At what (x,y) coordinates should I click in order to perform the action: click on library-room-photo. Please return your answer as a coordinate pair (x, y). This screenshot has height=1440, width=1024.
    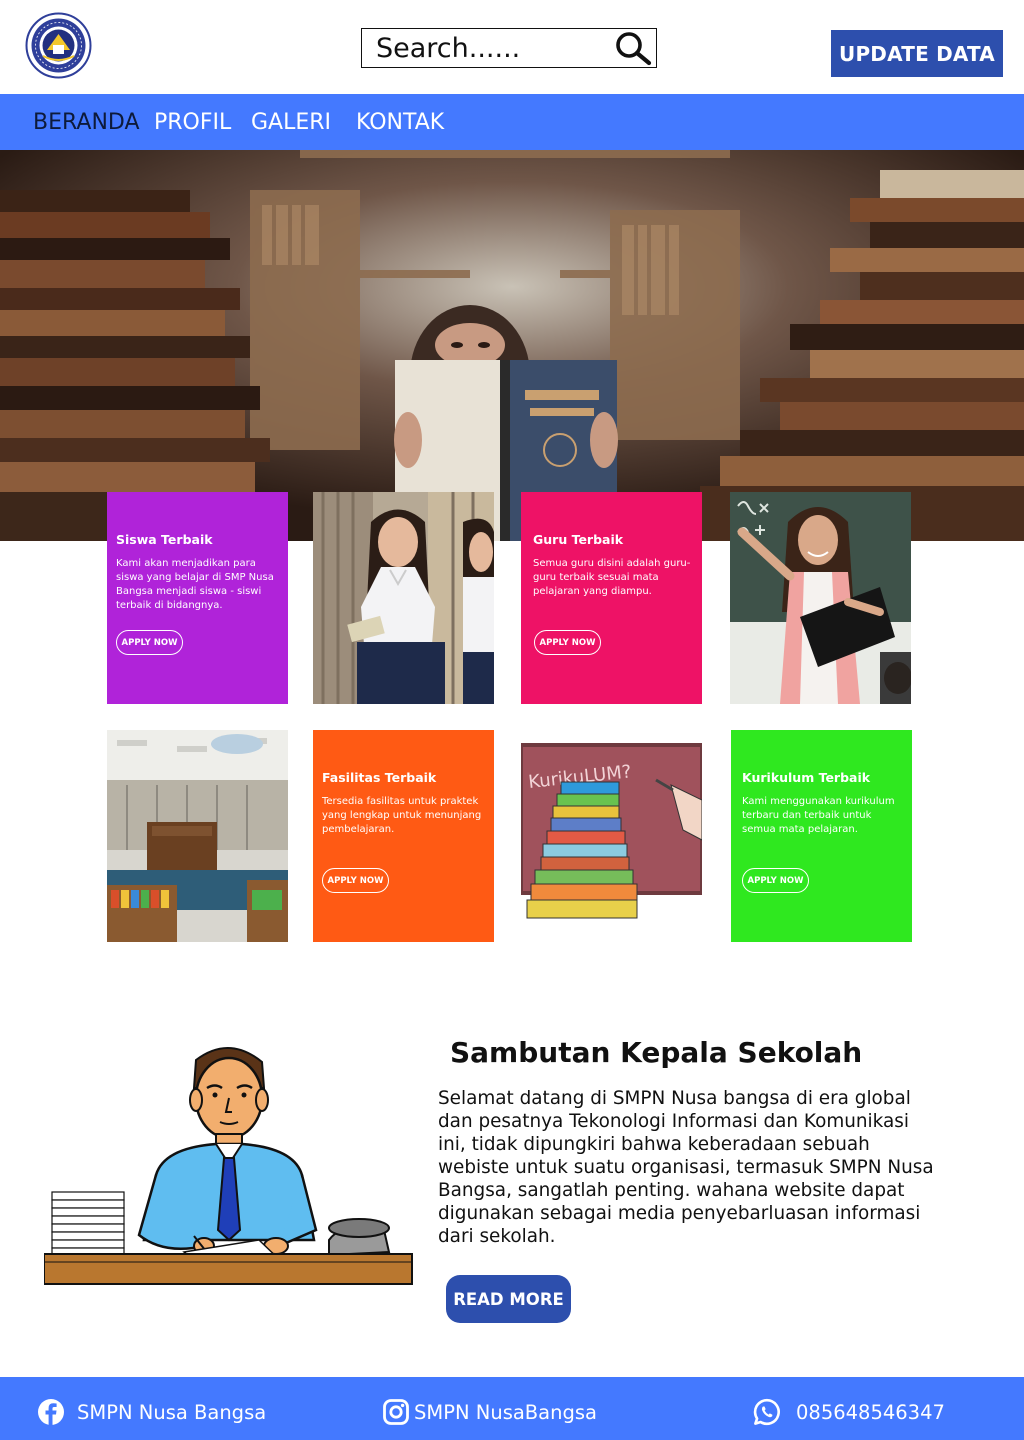
    Looking at the image, I should click on (197, 836).